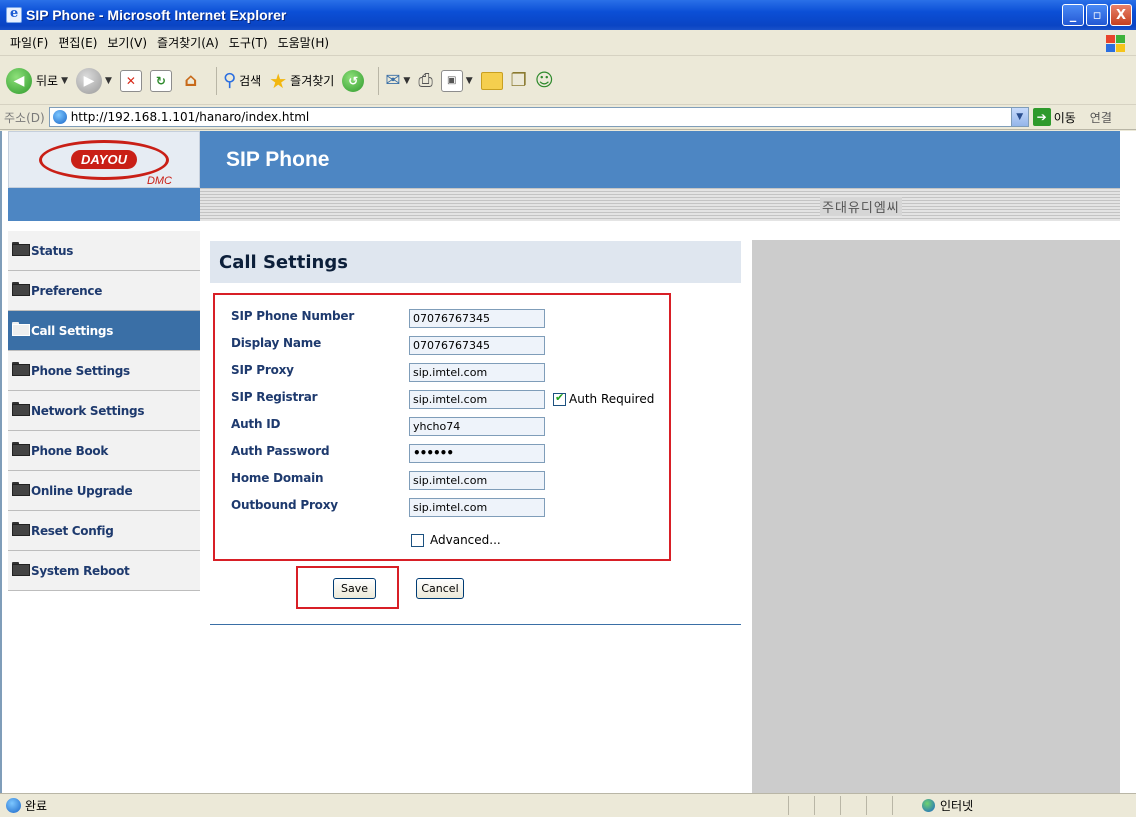  Describe the element at coordinates (660, 159) in the screenshot. I see `page-header: SIP Phone` at that location.